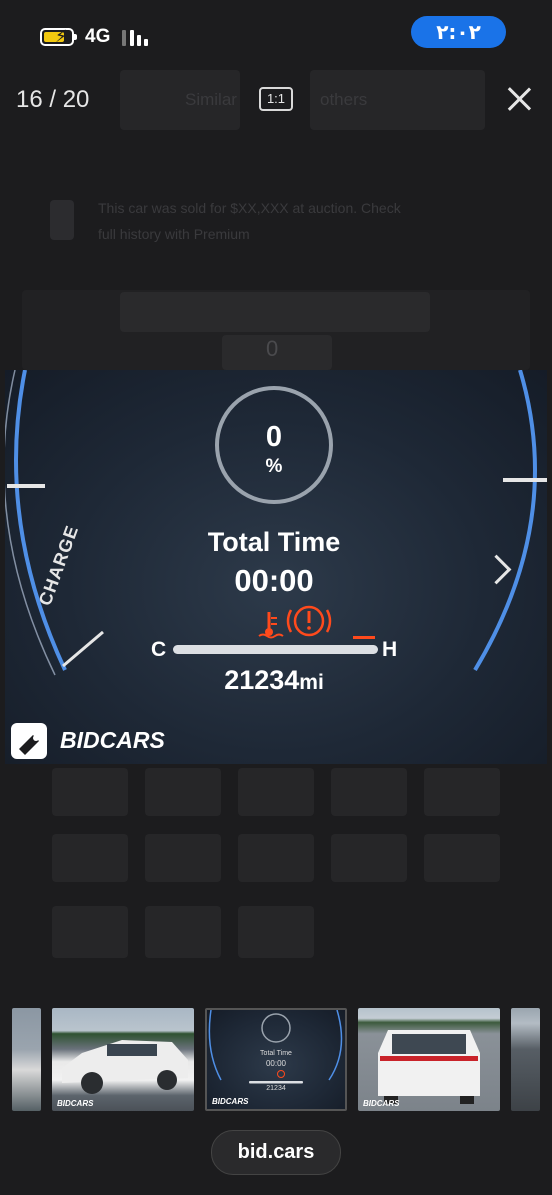 This screenshot has height=1195, width=552. What do you see at coordinates (125, 1067) in the screenshot?
I see `suv-front-photo` at bounding box center [125, 1067].